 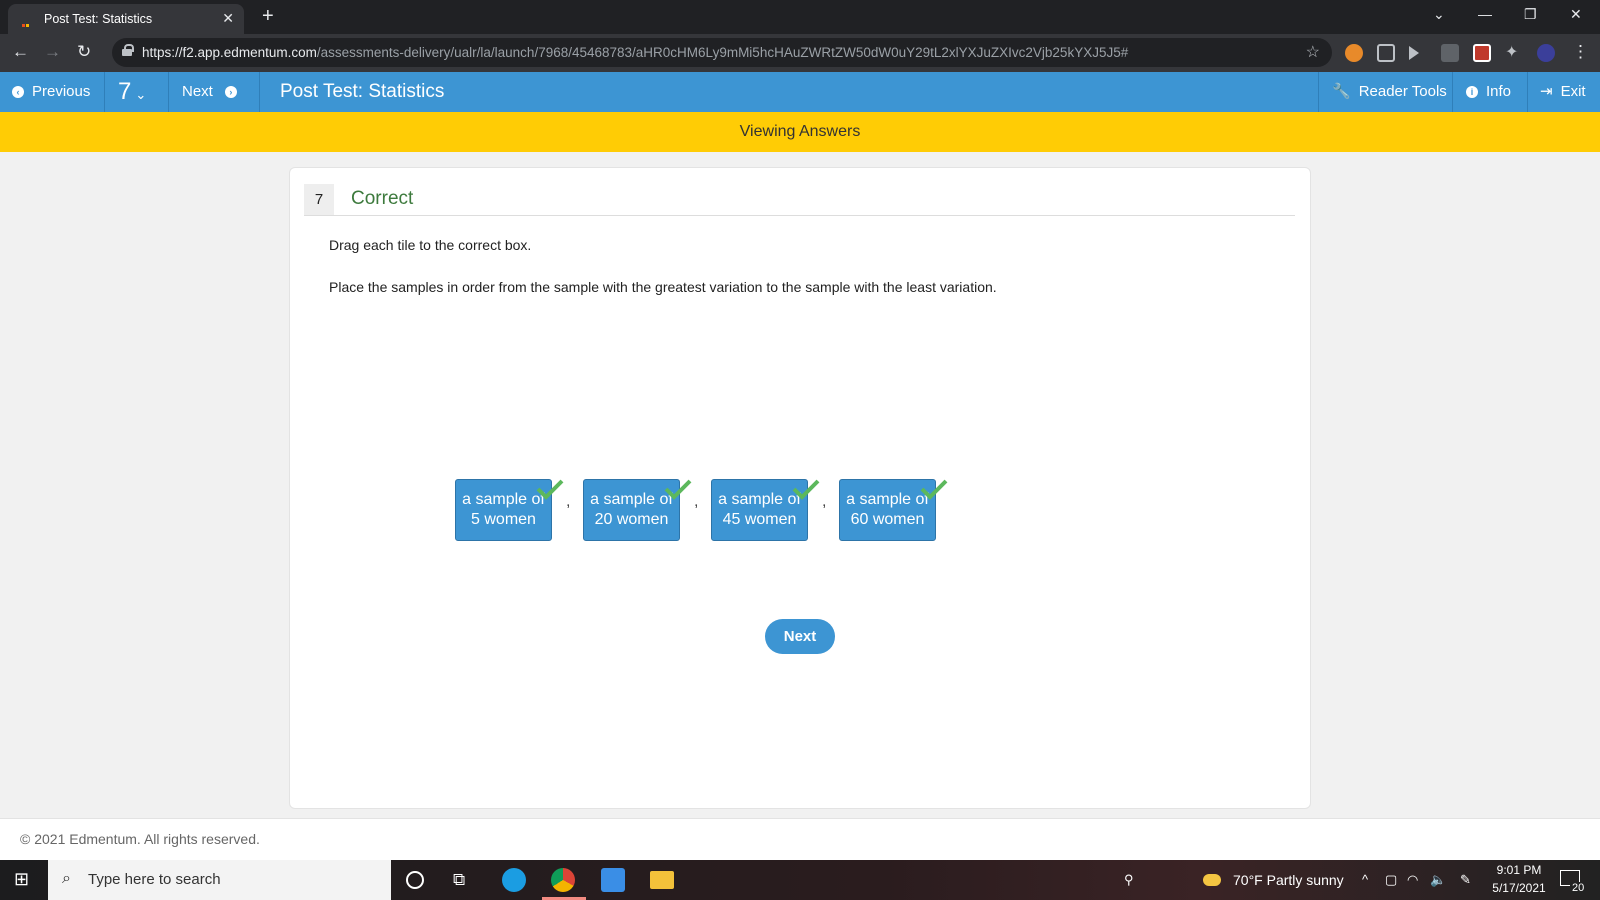 I want to click on exit-icon: ⇥, so click(x=1546, y=91).